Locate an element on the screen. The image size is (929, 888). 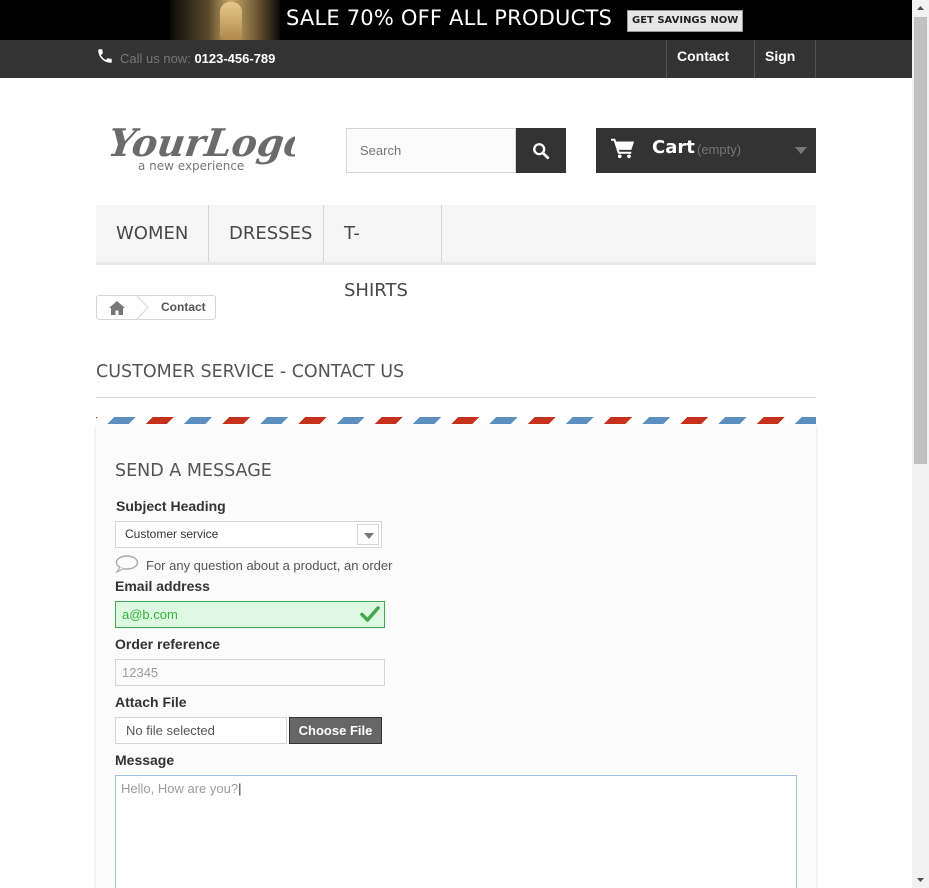
search-icon is located at coordinates (541, 150).